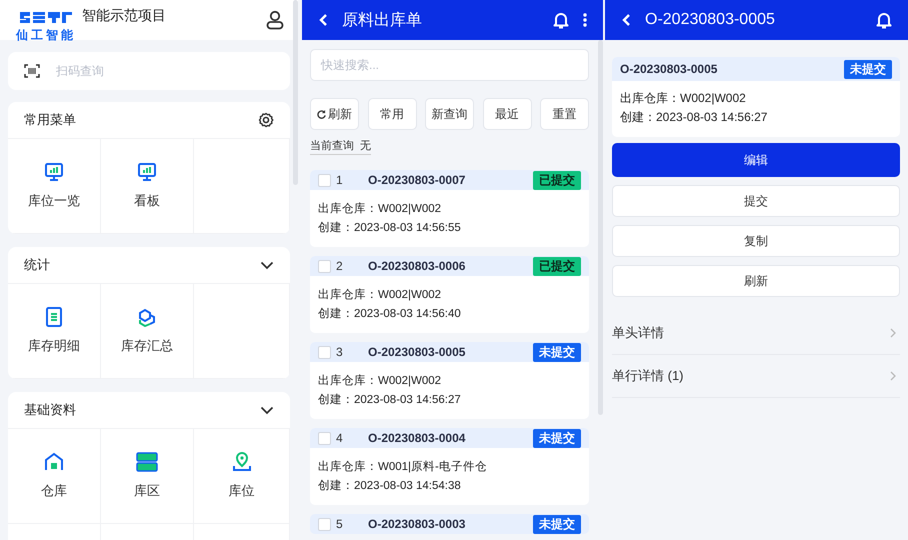  What do you see at coordinates (564, 114) in the screenshot?
I see `toolbar-button: 重置` at bounding box center [564, 114].